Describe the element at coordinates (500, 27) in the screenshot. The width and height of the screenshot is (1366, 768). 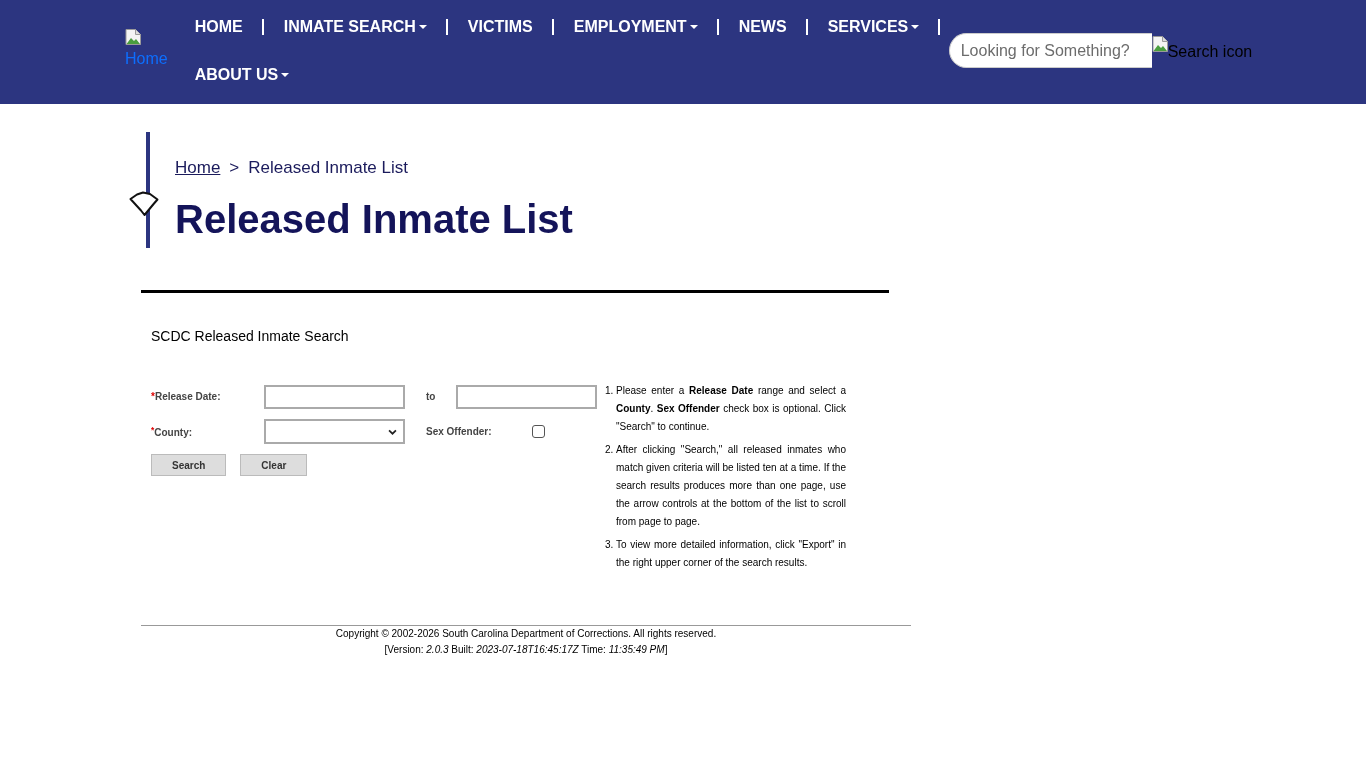
I see `nav-link: VICTIMS` at that location.